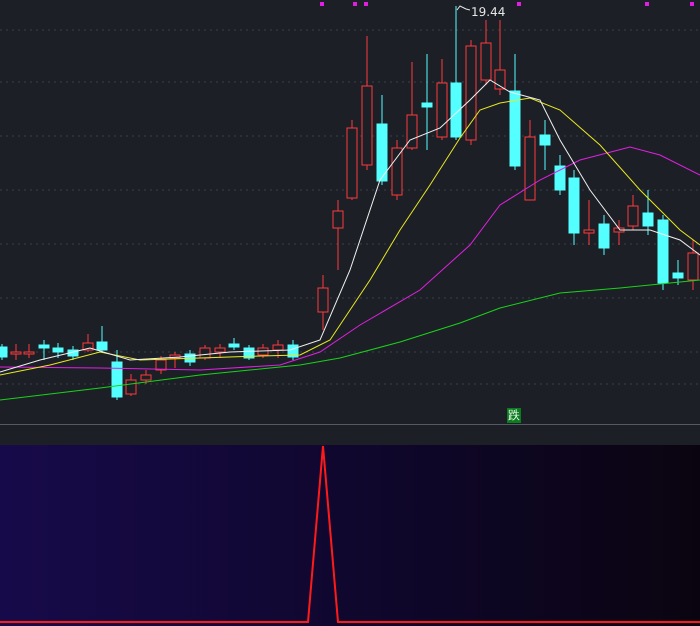 The width and height of the screenshot is (700, 626). Describe the element at coordinates (488, 12) in the screenshot. I see `high-price-label: 19.44` at that location.